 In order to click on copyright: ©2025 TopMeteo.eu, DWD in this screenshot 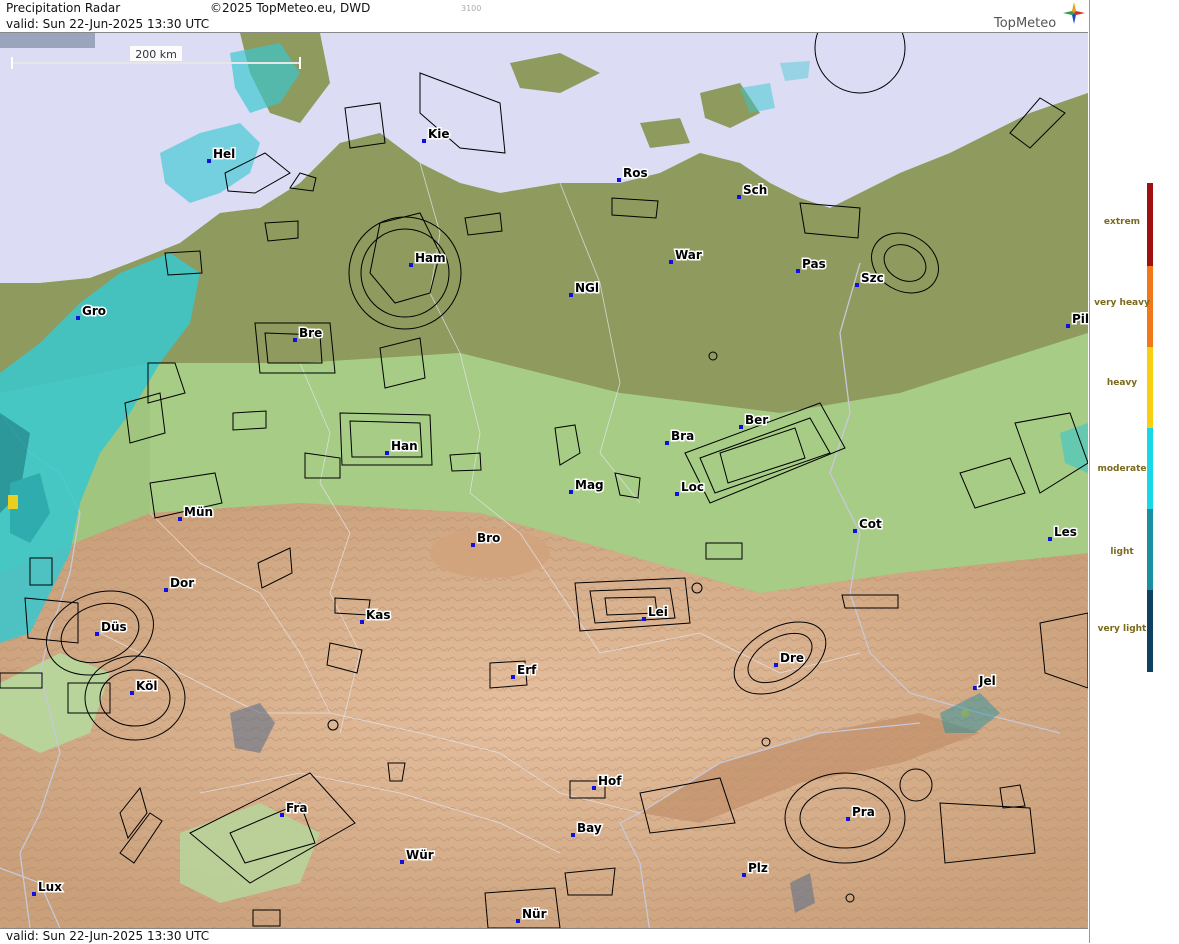, I will do `click(290, 8)`.